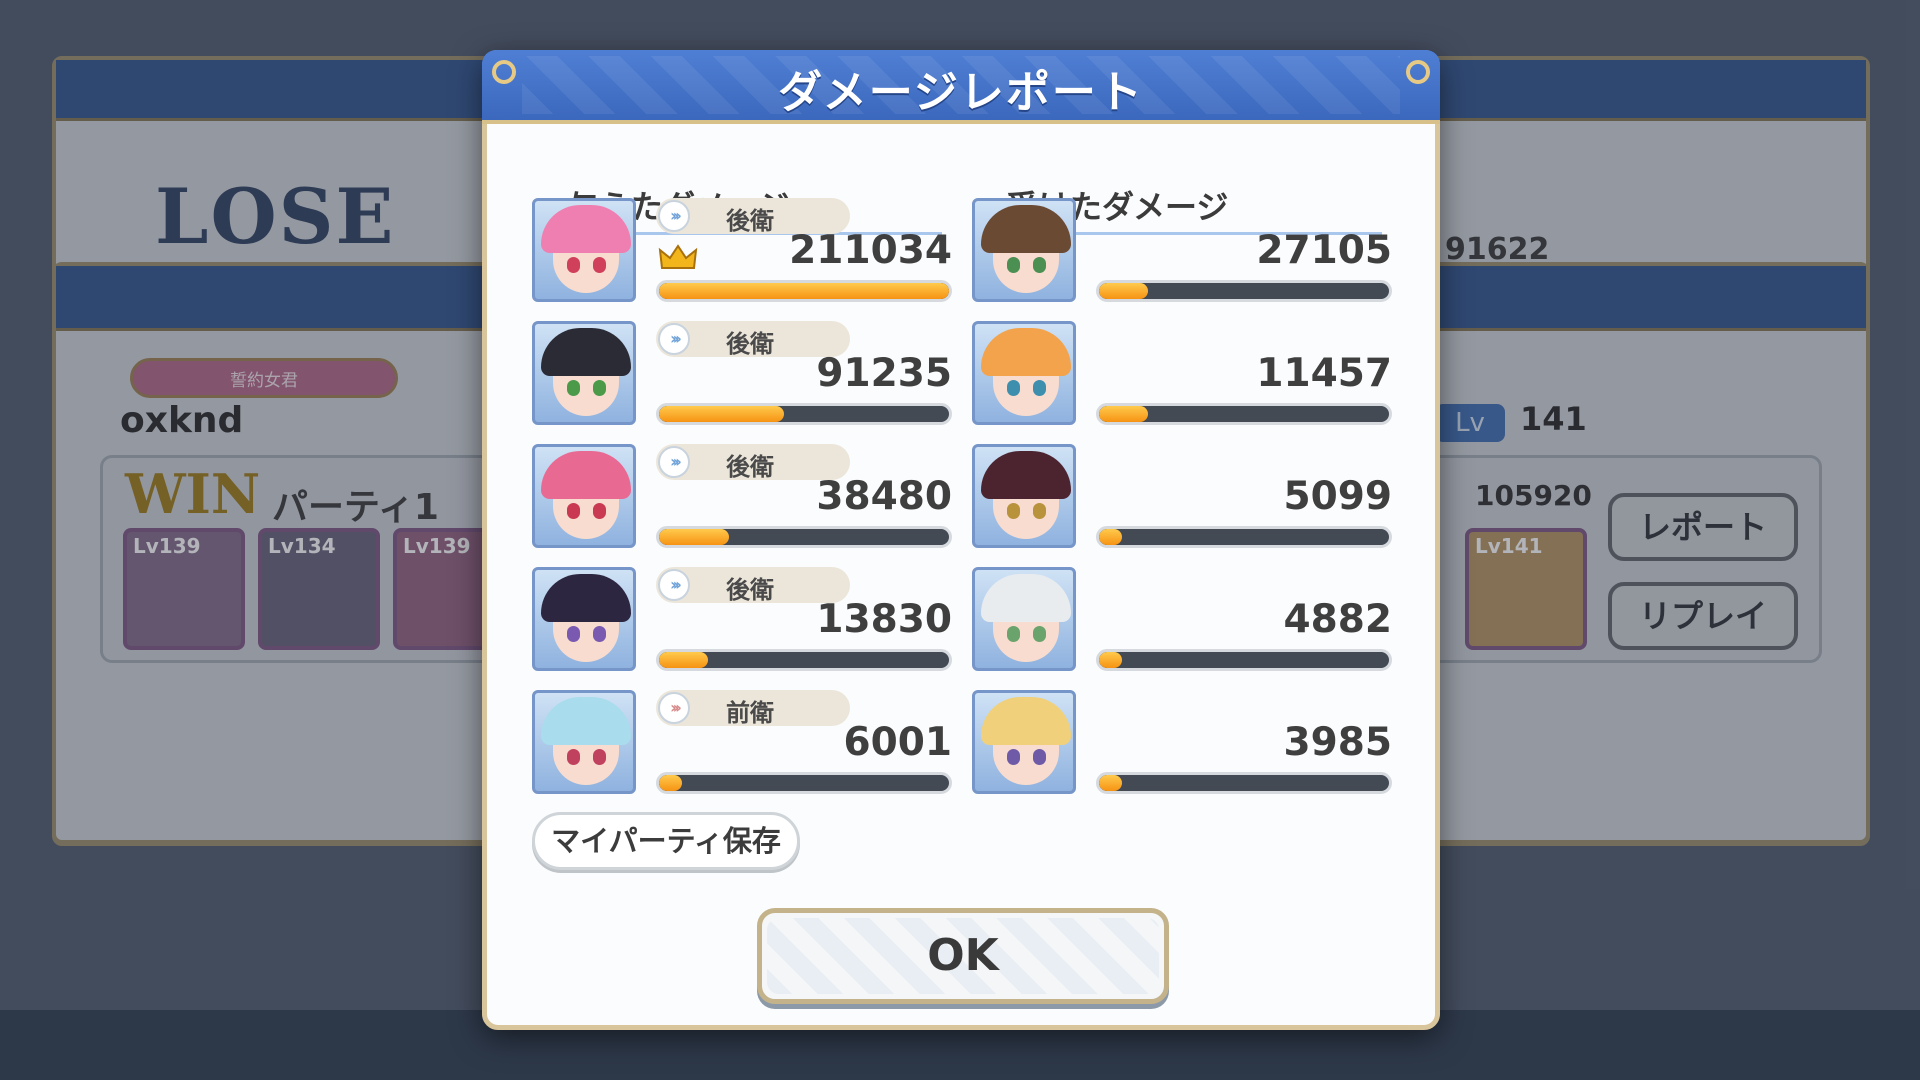  Describe the element at coordinates (742, 499) in the screenshot. I see `dealt-damage-row: ››› 後衛 38480` at that location.